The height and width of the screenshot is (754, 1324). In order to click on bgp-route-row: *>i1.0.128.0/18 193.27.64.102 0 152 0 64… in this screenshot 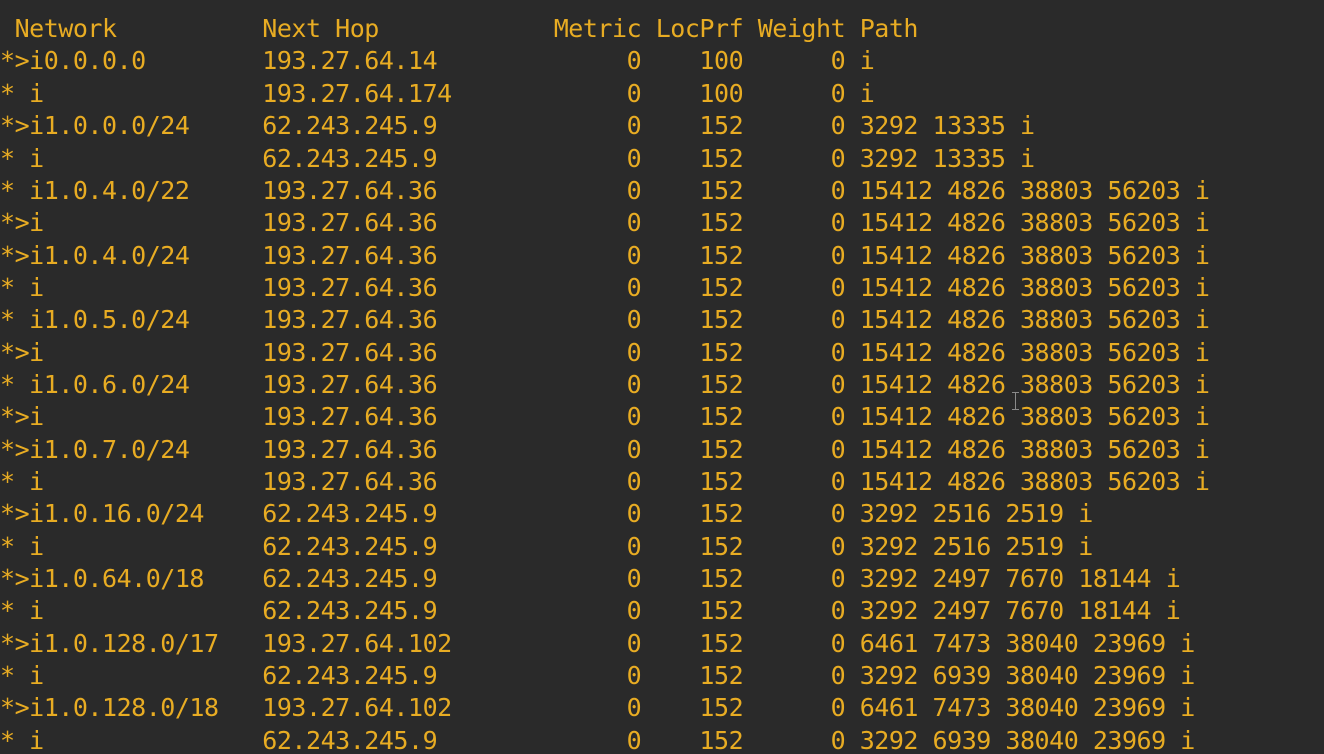, I will do `click(597, 707)`.